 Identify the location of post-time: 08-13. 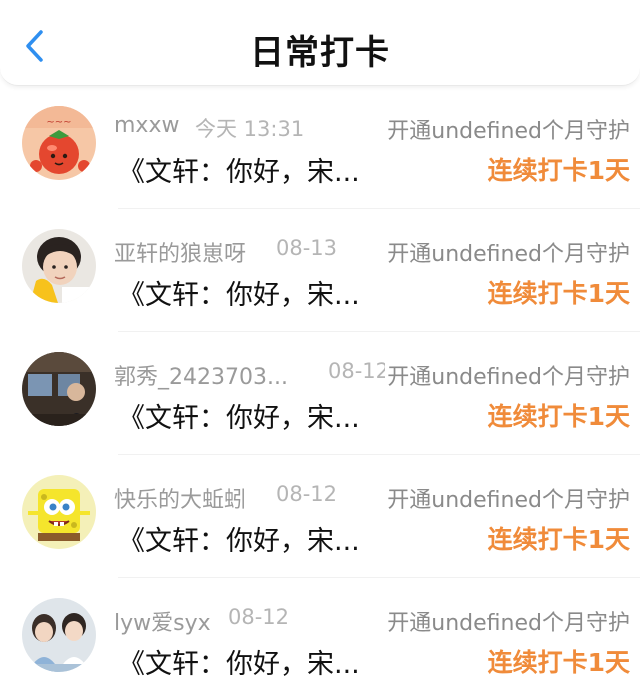
(307, 248).